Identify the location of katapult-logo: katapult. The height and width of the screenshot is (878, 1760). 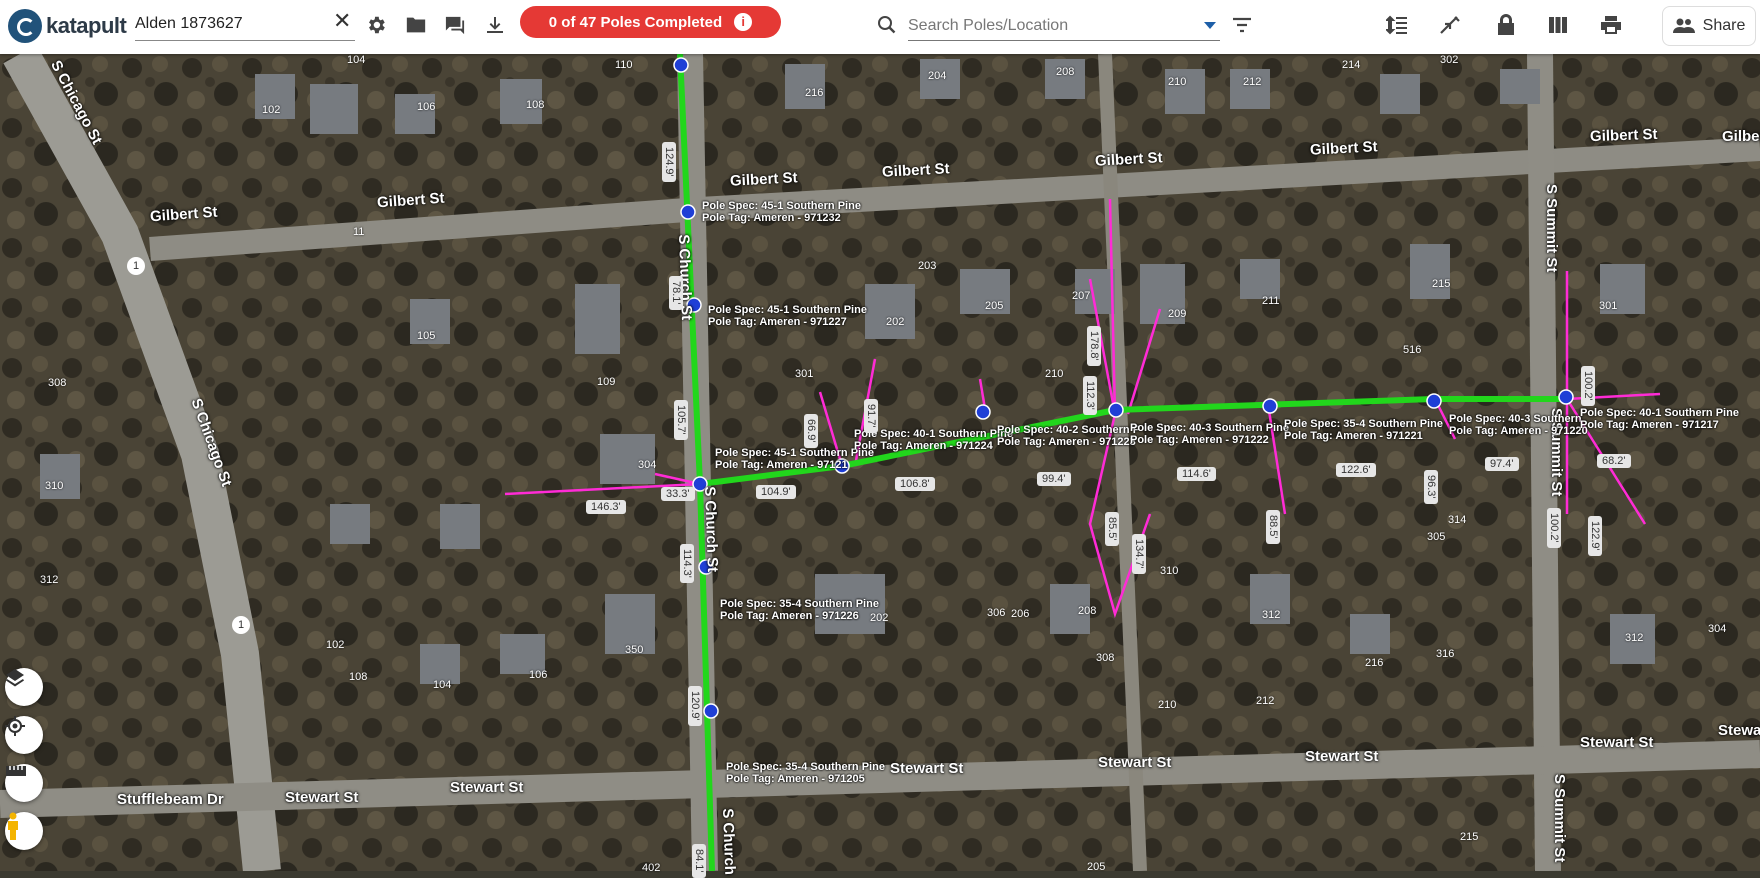
(67, 26).